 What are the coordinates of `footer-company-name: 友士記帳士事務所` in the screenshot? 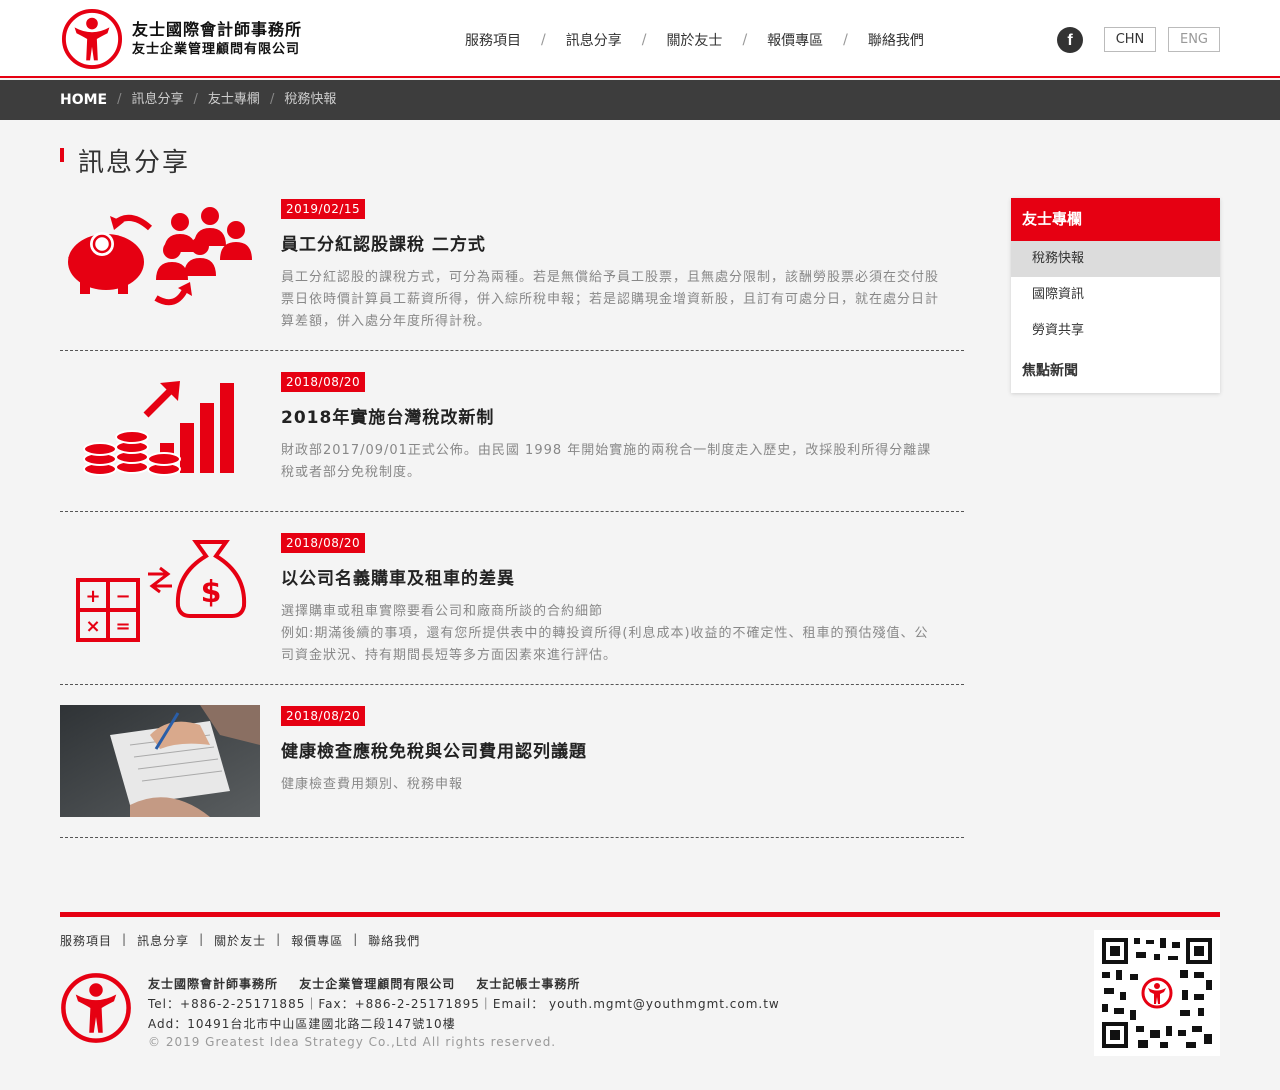 It's located at (528, 984).